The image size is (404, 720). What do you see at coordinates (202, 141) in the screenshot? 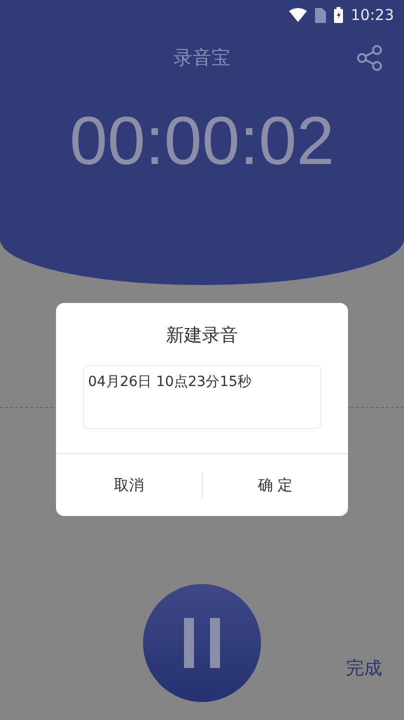
I see `recording-timer: 00:00:02` at bounding box center [202, 141].